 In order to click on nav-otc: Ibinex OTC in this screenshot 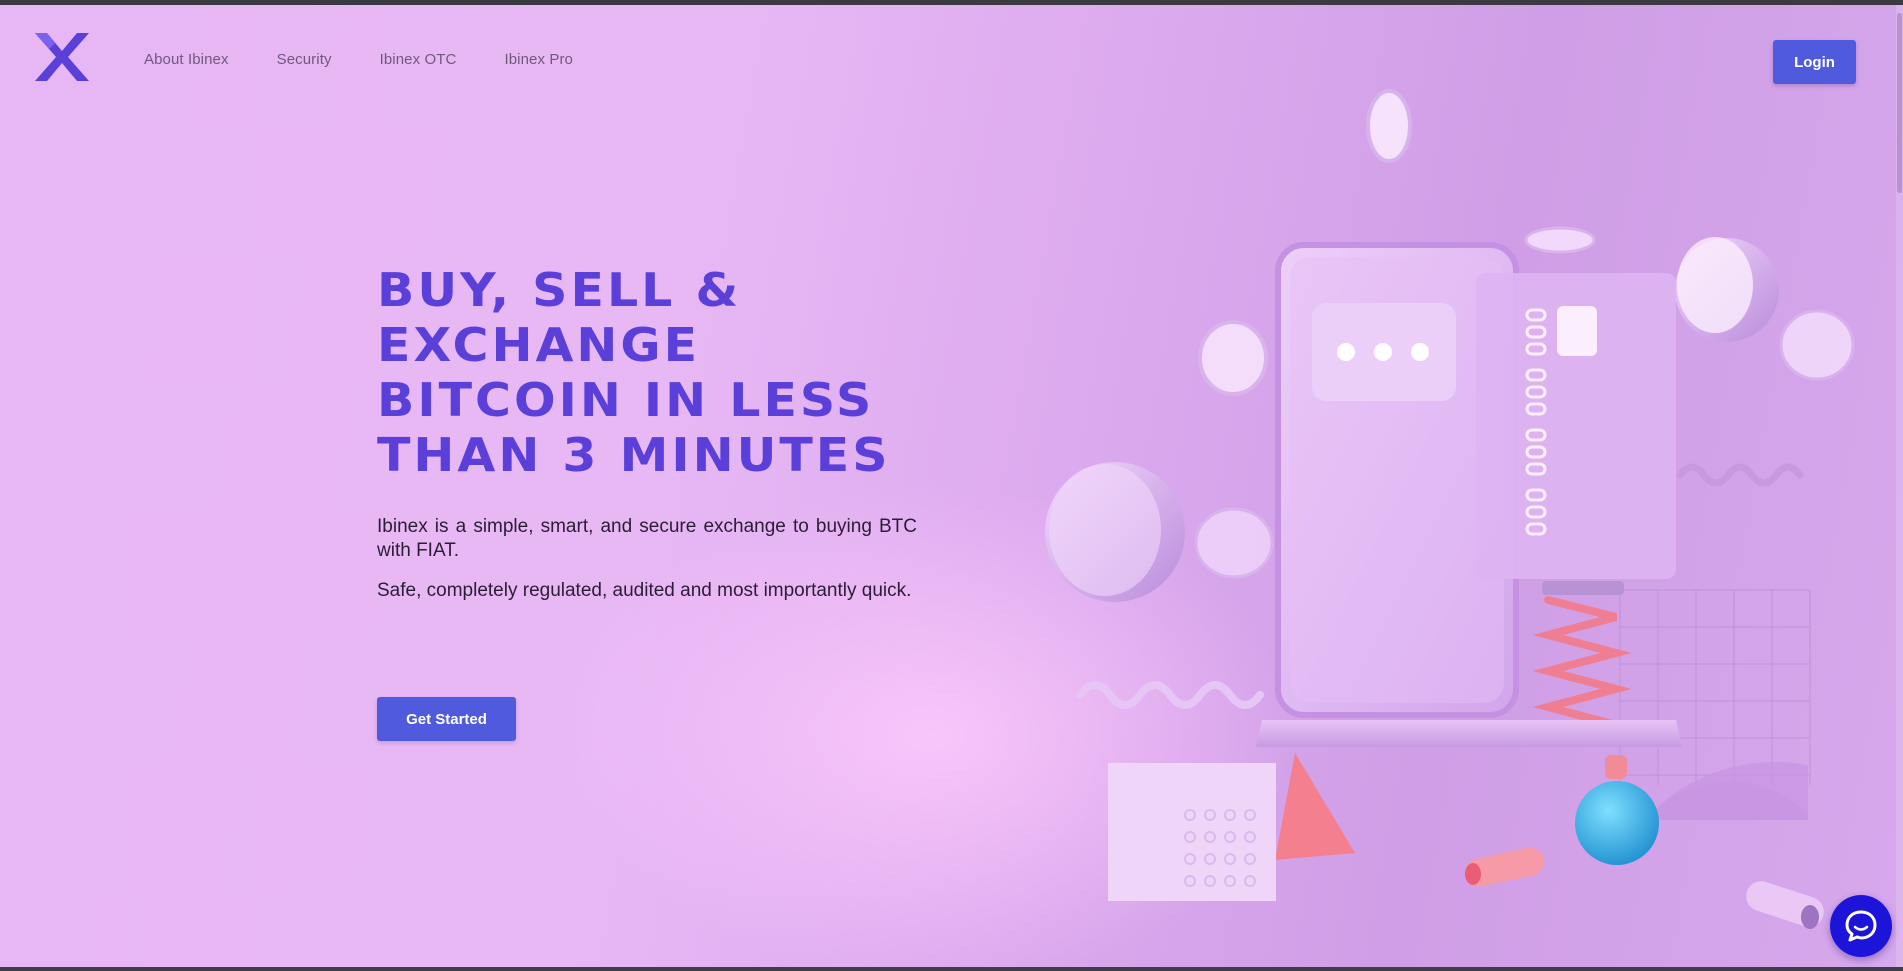, I will do `click(418, 59)`.